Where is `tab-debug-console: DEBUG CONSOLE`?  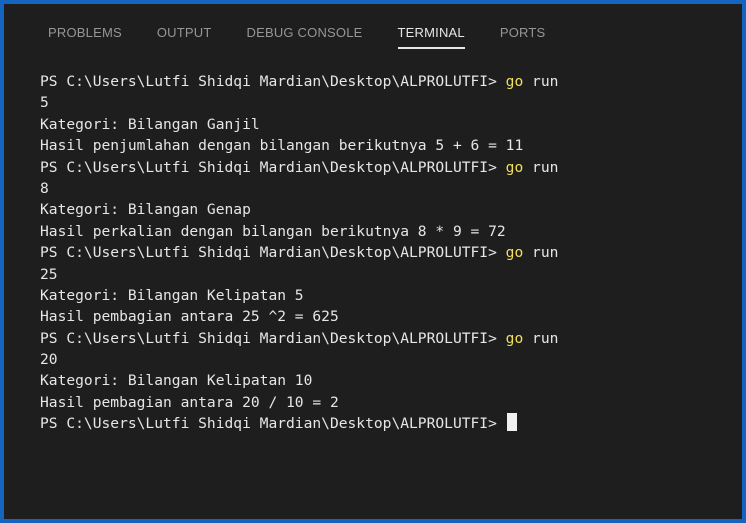 tab-debug-console: DEBUG CONSOLE is located at coordinates (305, 33).